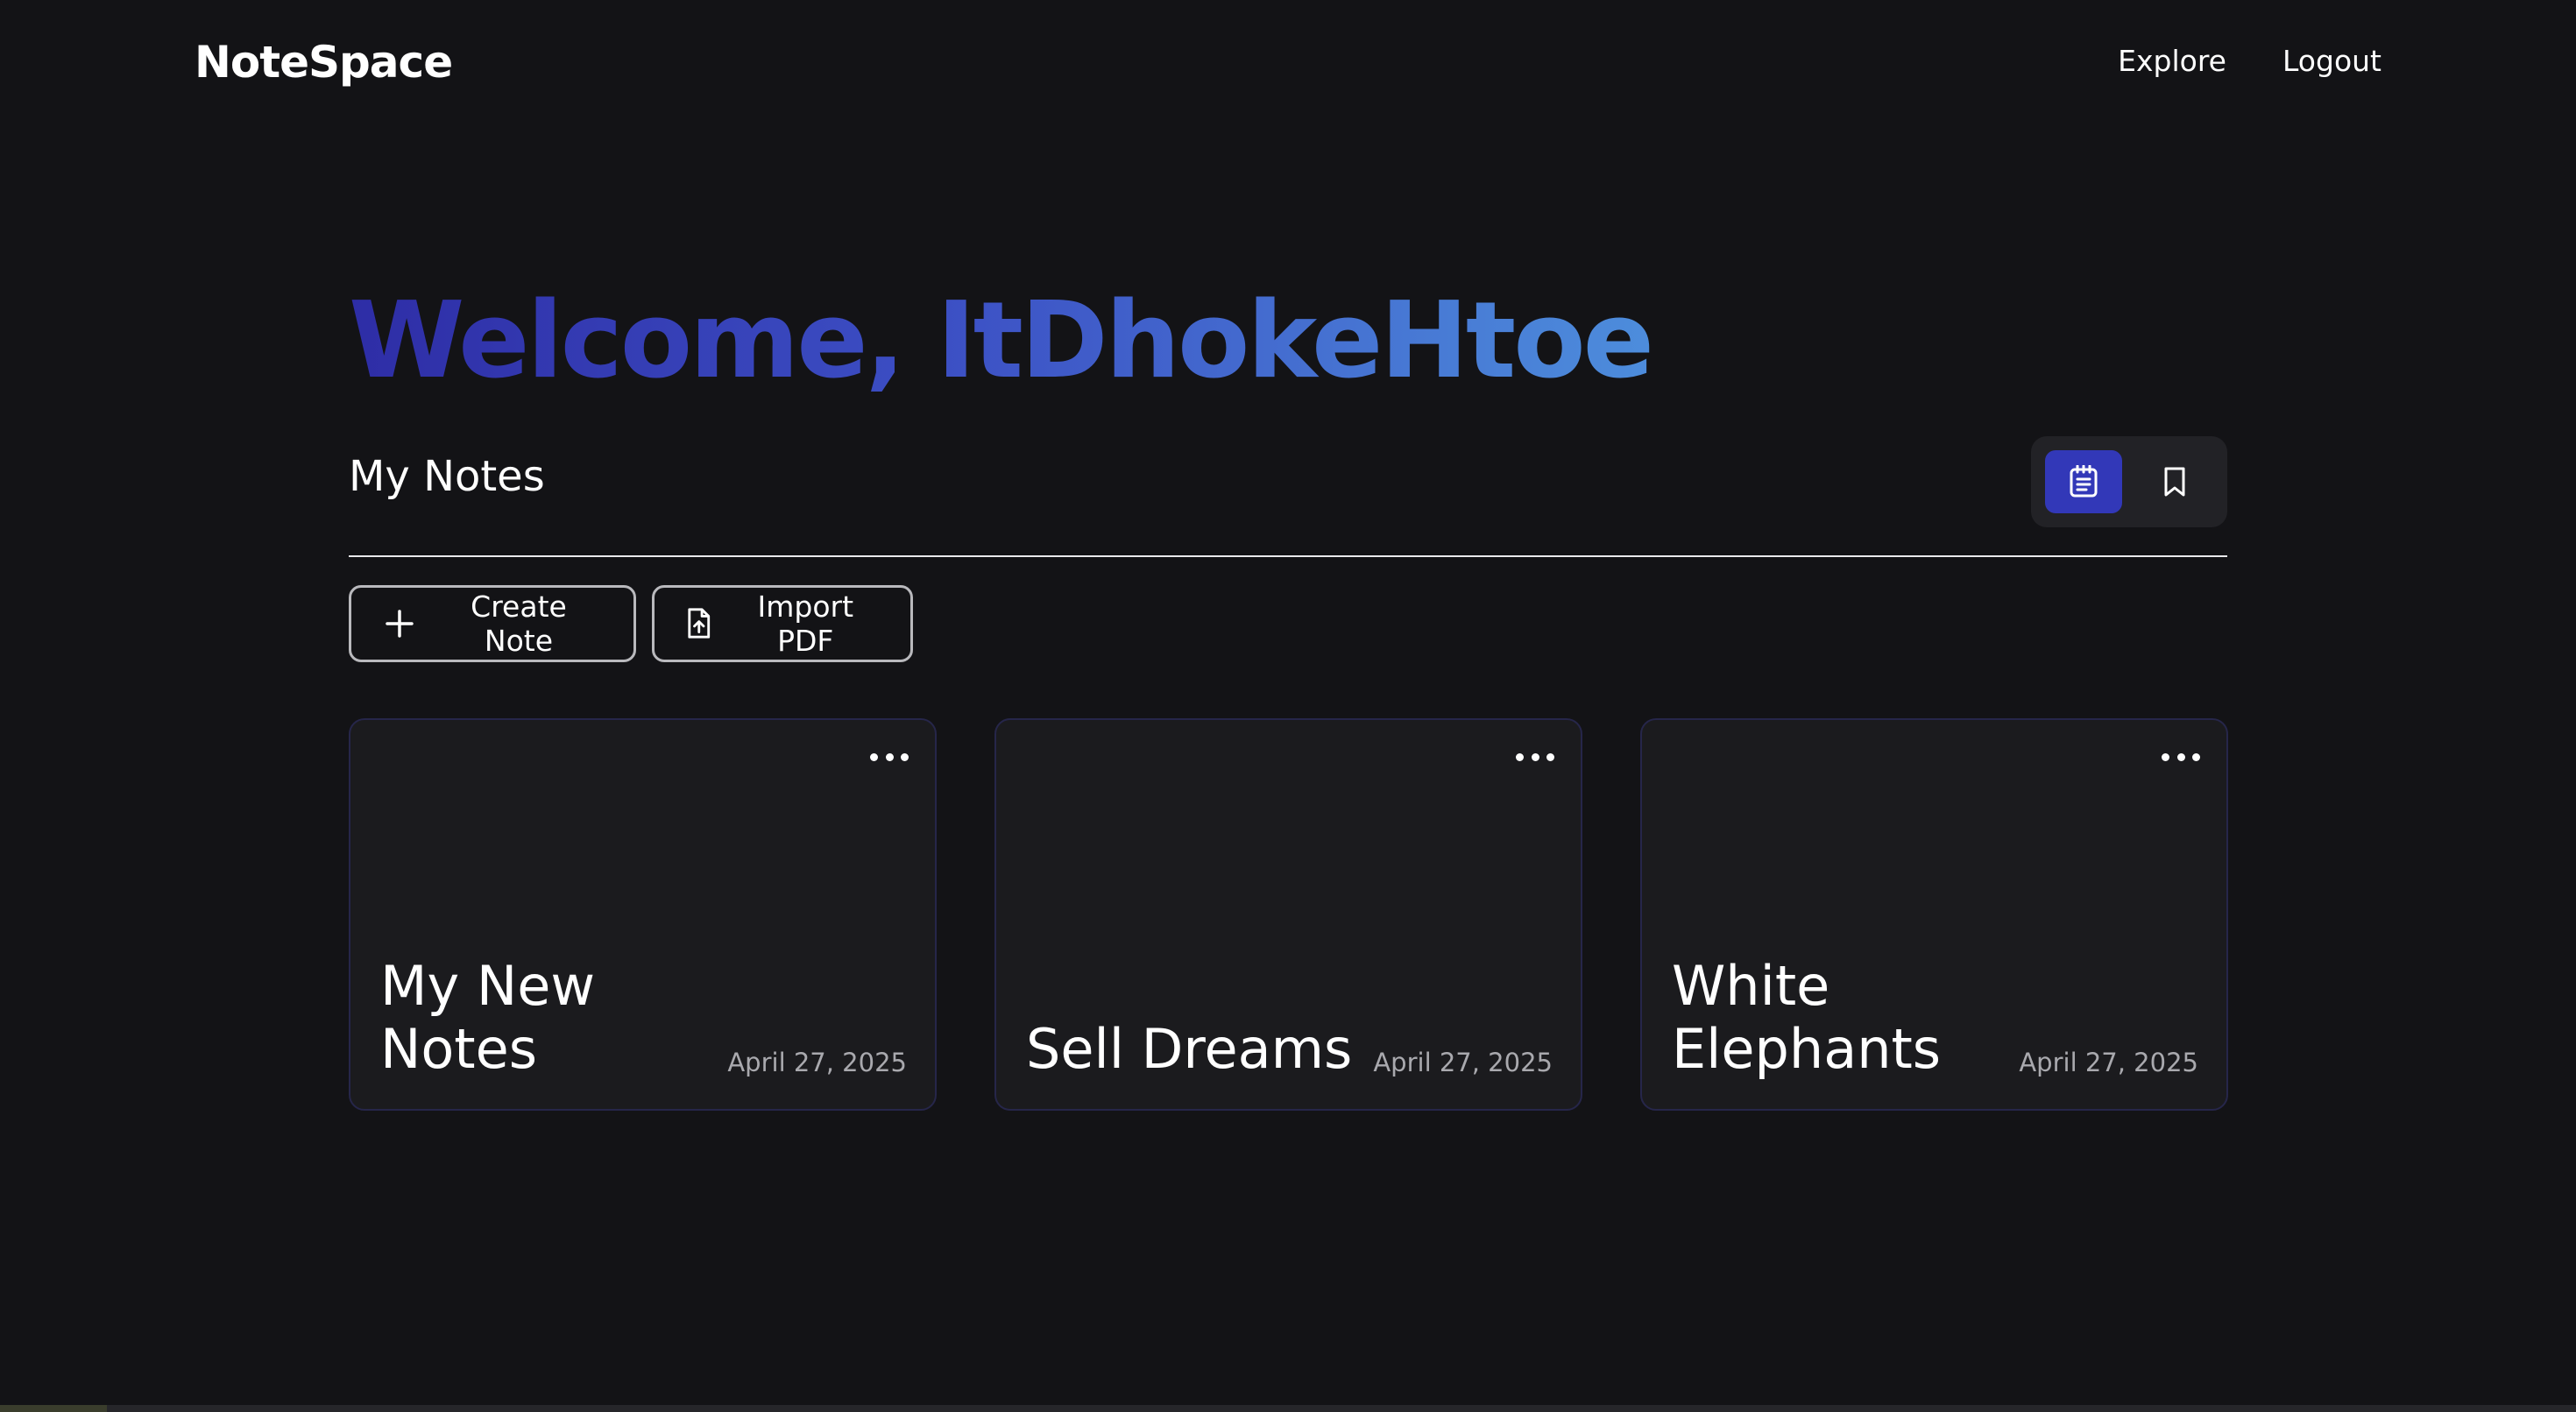 This screenshot has height=1412, width=2576. I want to click on create-note-label: Create Note, so click(519, 624).